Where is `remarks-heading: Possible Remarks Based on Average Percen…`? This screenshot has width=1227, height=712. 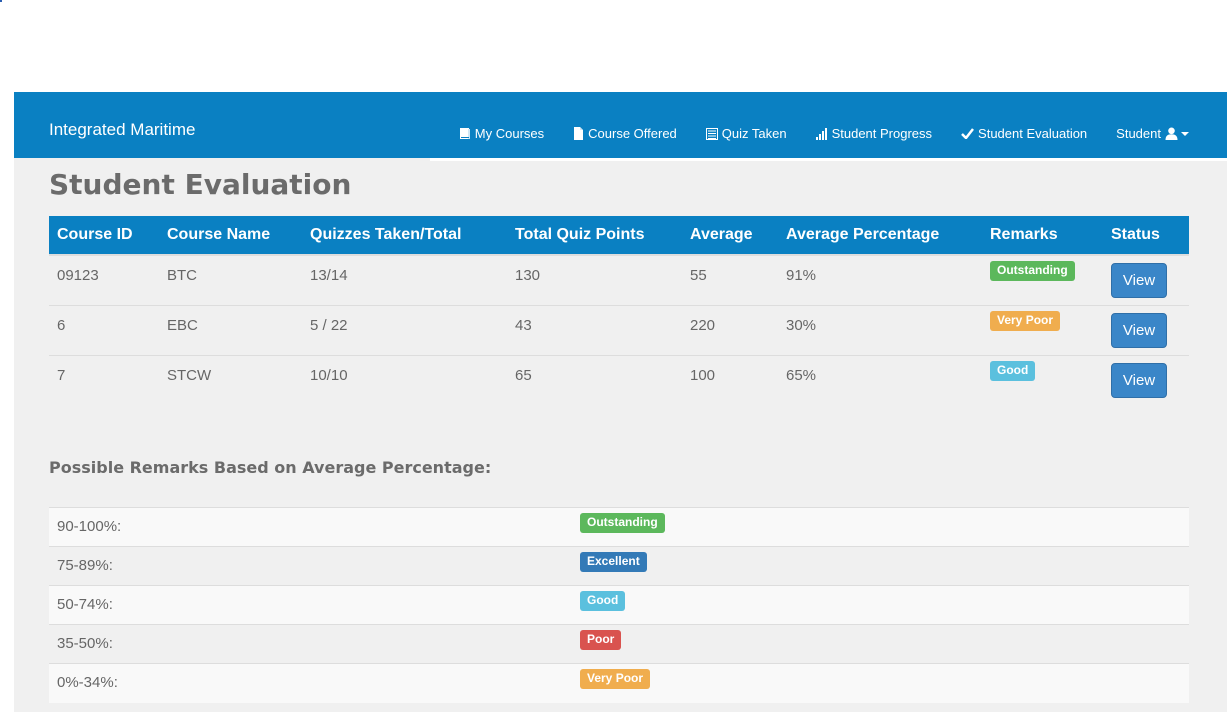 remarks-heading: Possible Remarks Based on Average Percen… is located at coordinates (270, 467).